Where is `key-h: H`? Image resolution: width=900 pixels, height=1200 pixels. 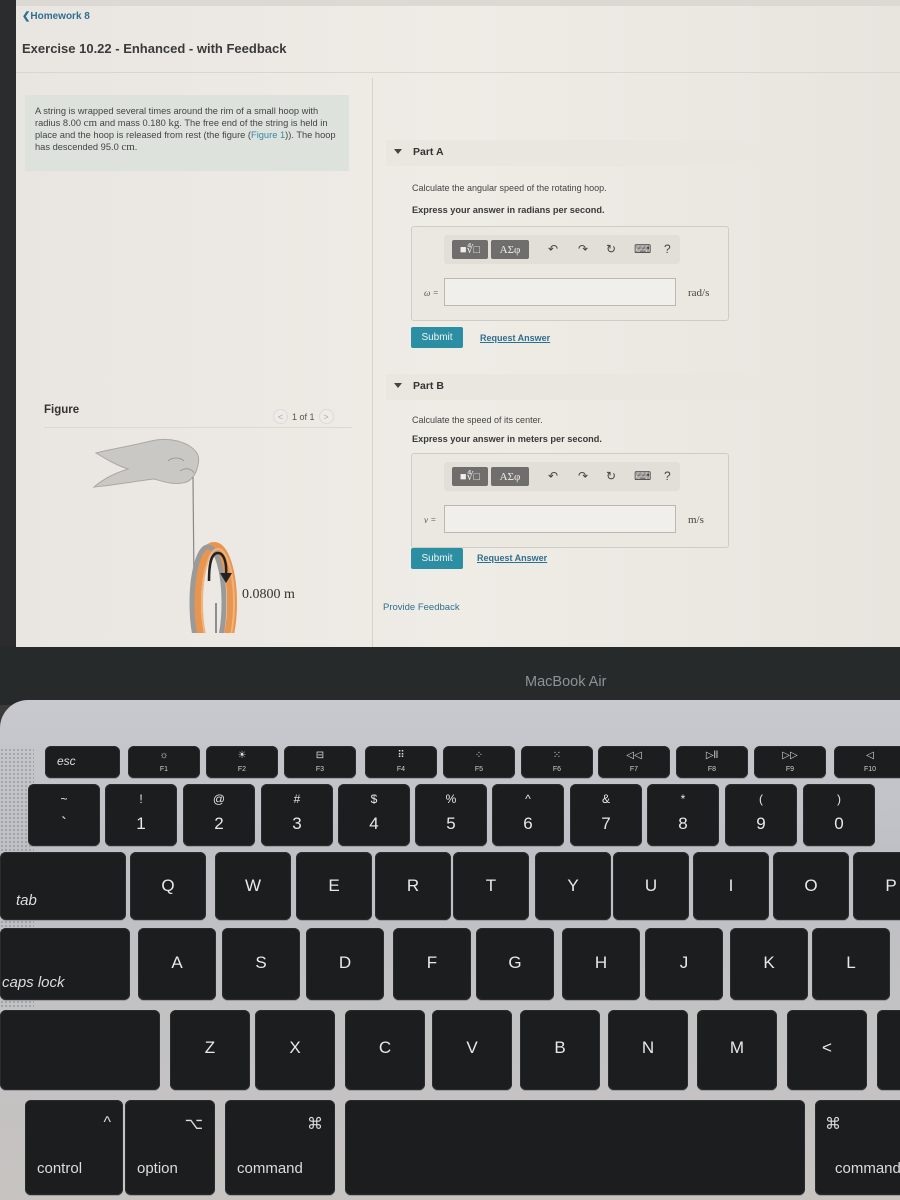 key-h: H is located at coordinates (601, 964).